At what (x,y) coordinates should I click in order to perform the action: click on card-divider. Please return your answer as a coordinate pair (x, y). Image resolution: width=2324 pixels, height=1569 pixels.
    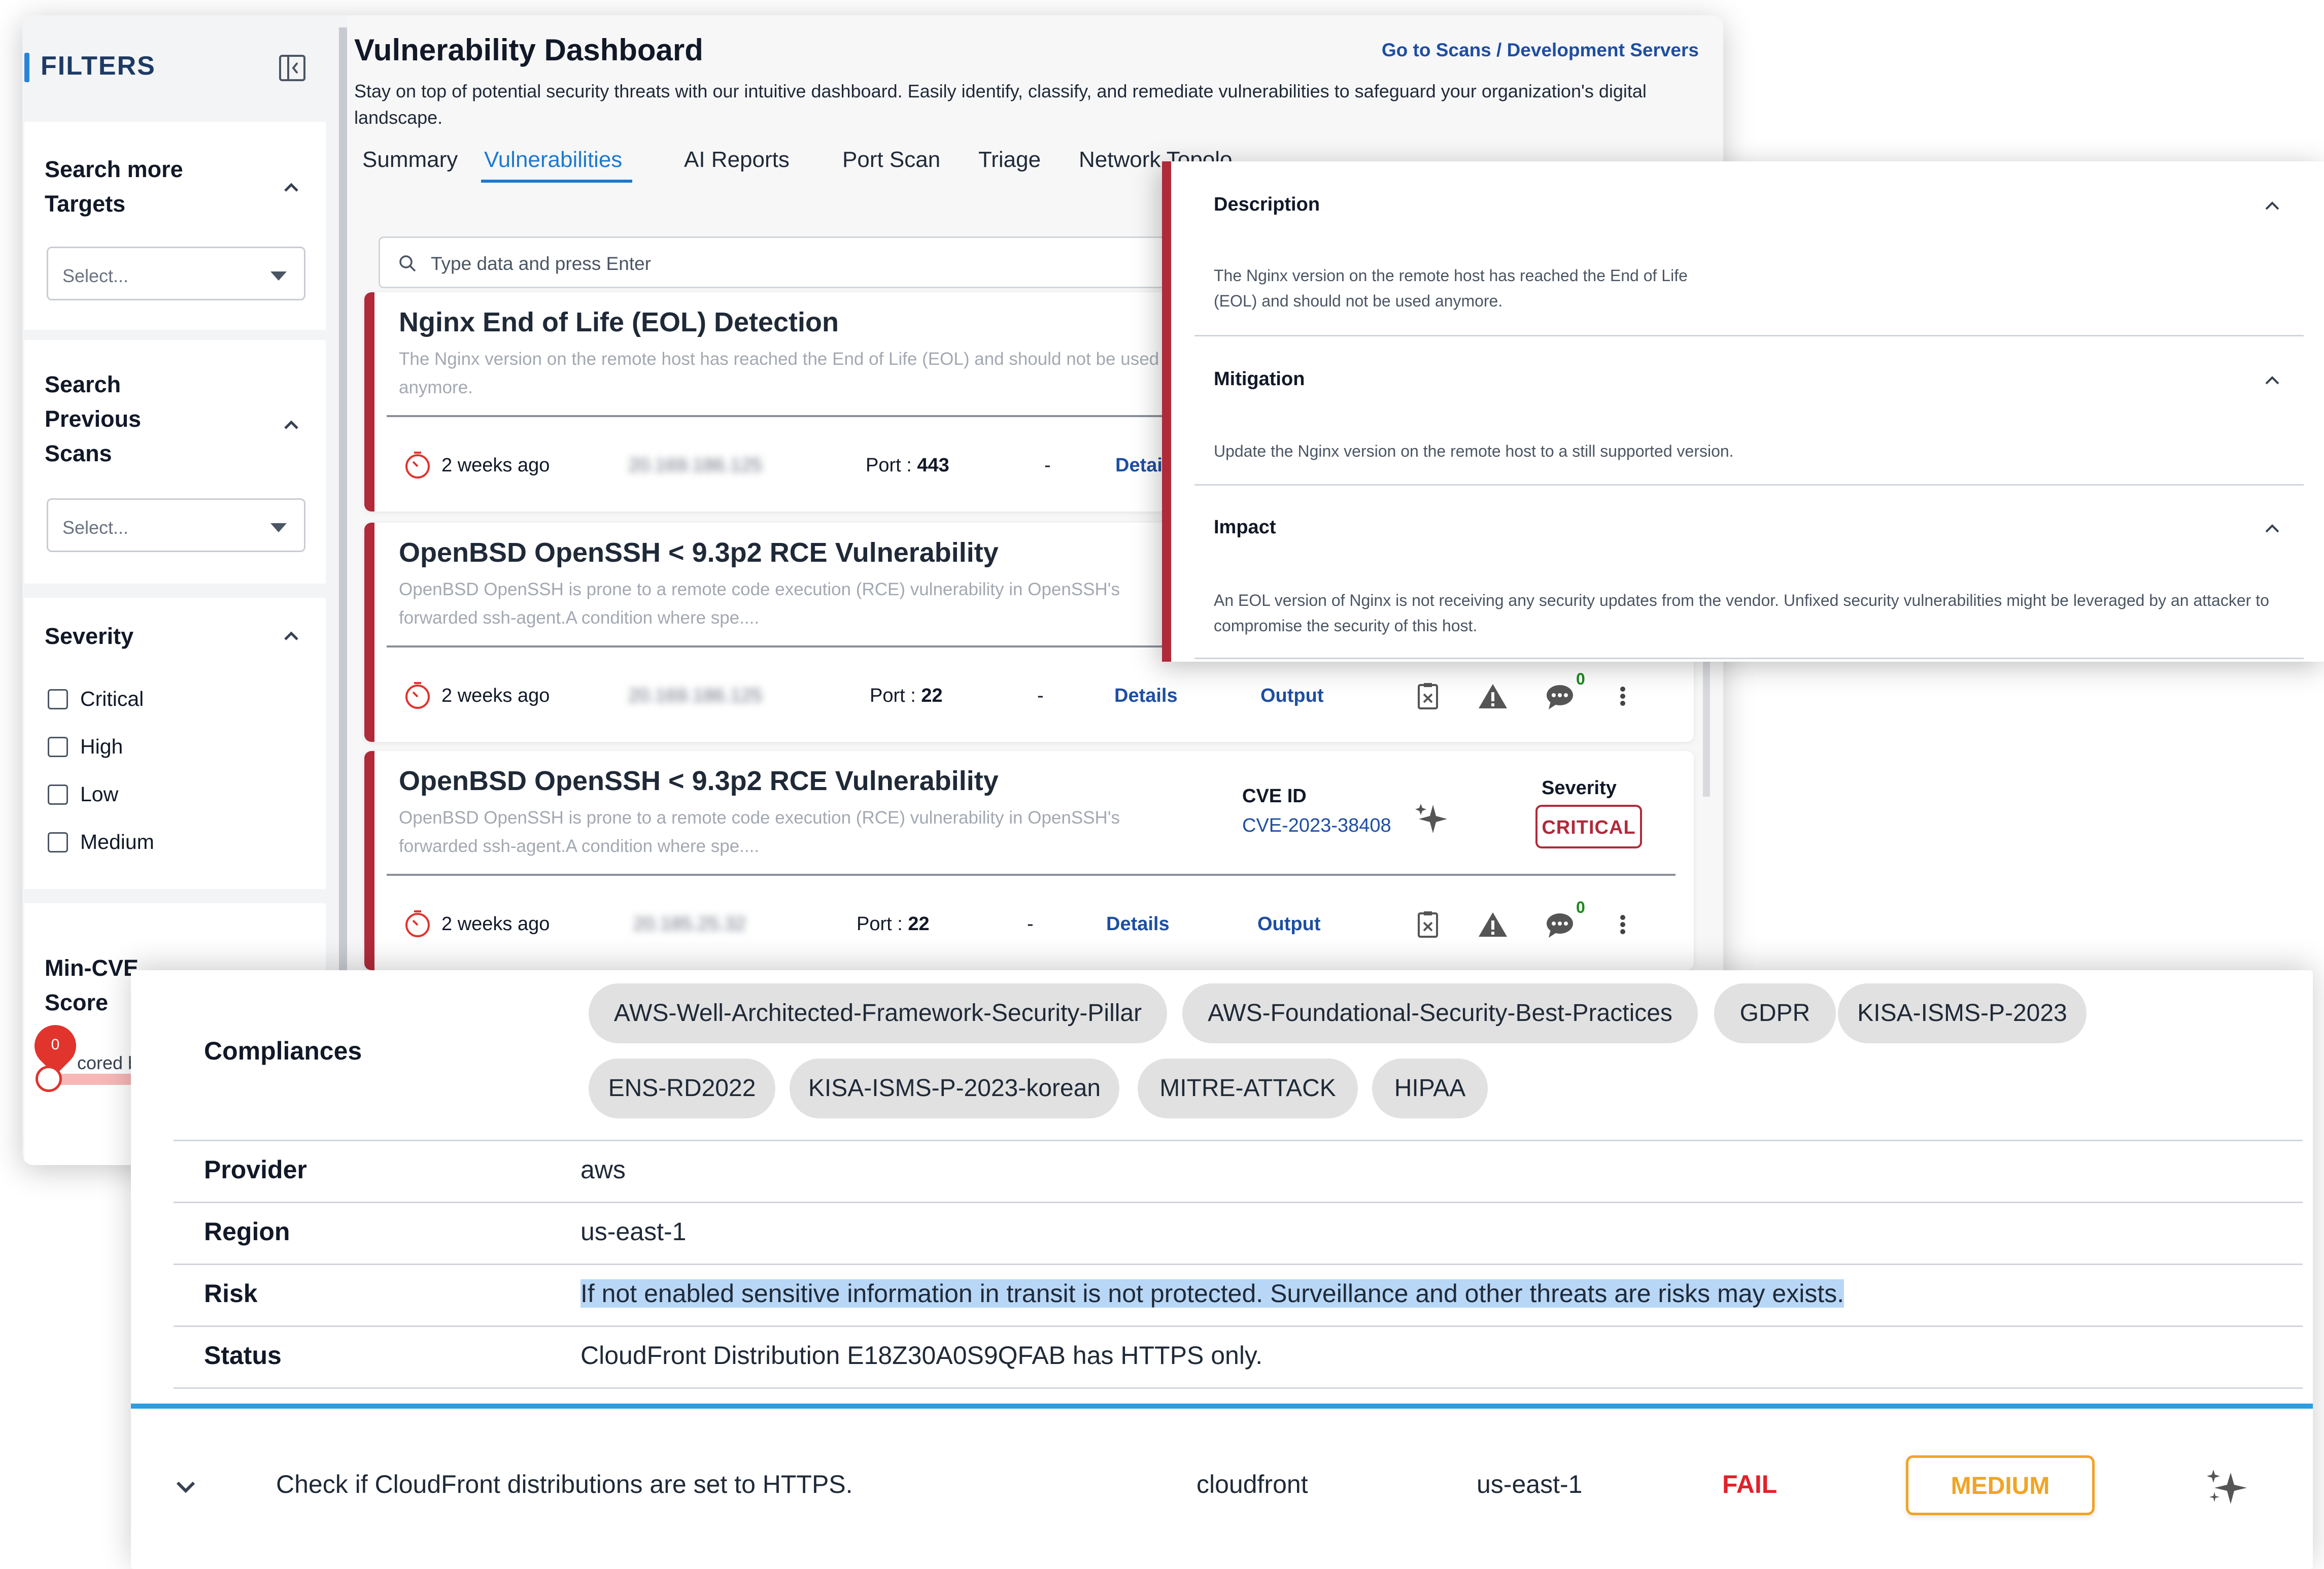
    Looking at the image, I should click on (1031, 875).